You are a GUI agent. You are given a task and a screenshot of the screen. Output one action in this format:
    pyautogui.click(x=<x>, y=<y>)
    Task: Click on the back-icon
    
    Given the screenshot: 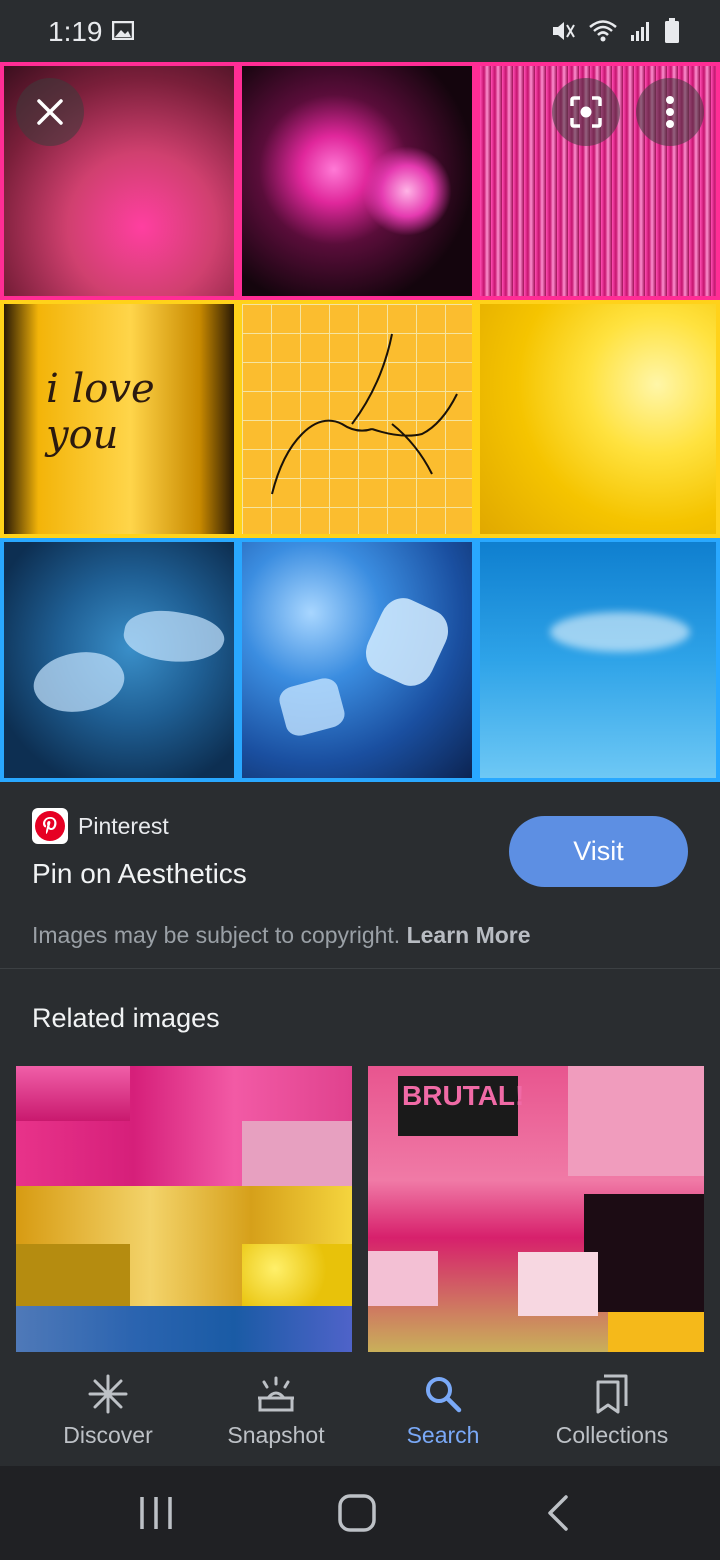 What is the action you would take?
    pyautogui.click(x=558, y=1513)
    